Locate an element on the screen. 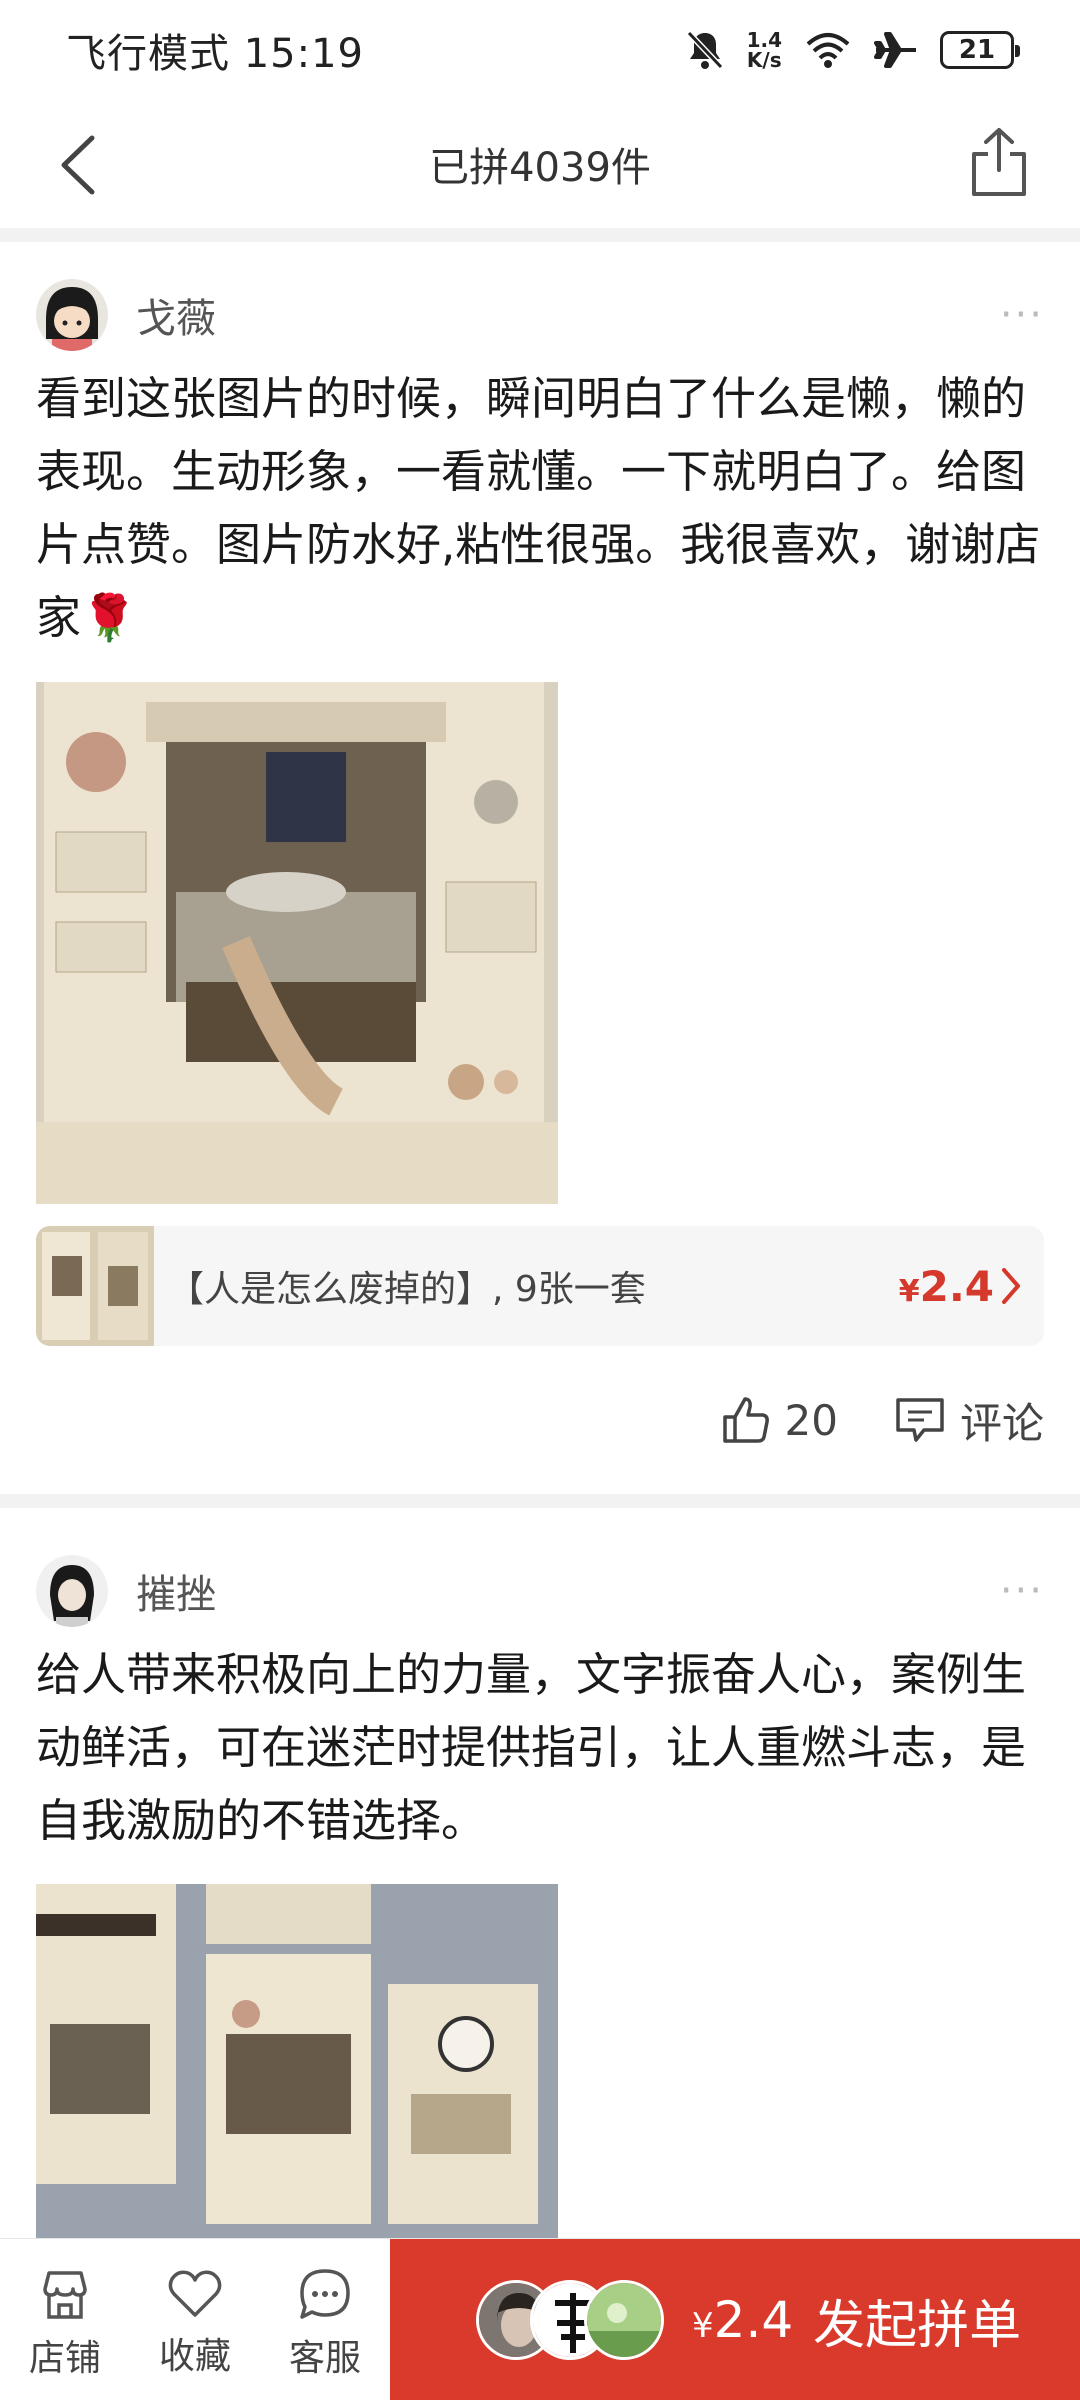 The width and height of the screenshot is (1080, 2400). group-avatars is located at coordinates (570, 2320).